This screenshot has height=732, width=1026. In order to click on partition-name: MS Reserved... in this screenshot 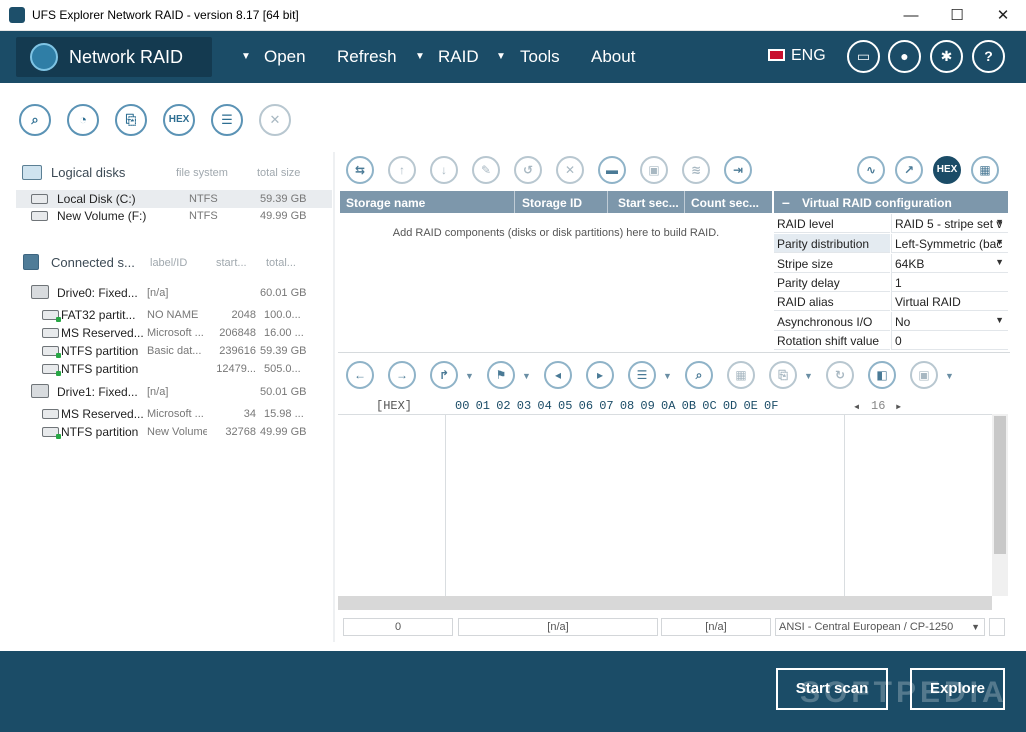, I will do `click(102, 333)`.